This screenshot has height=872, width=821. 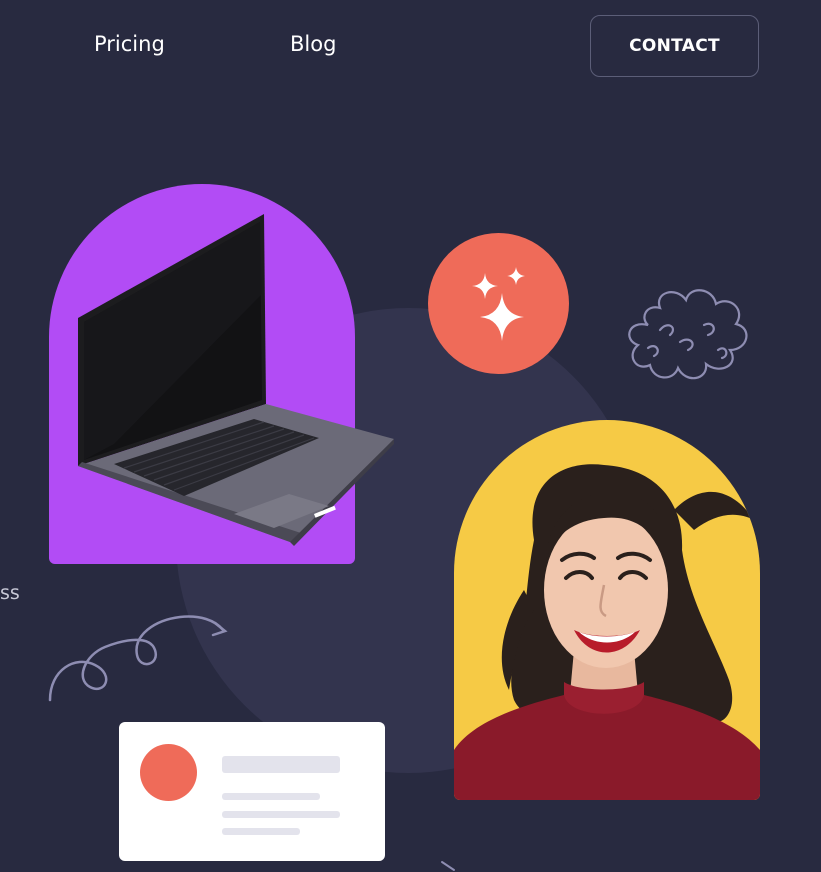 I want to click on cloud-doodle, so click(x=688, y=334).